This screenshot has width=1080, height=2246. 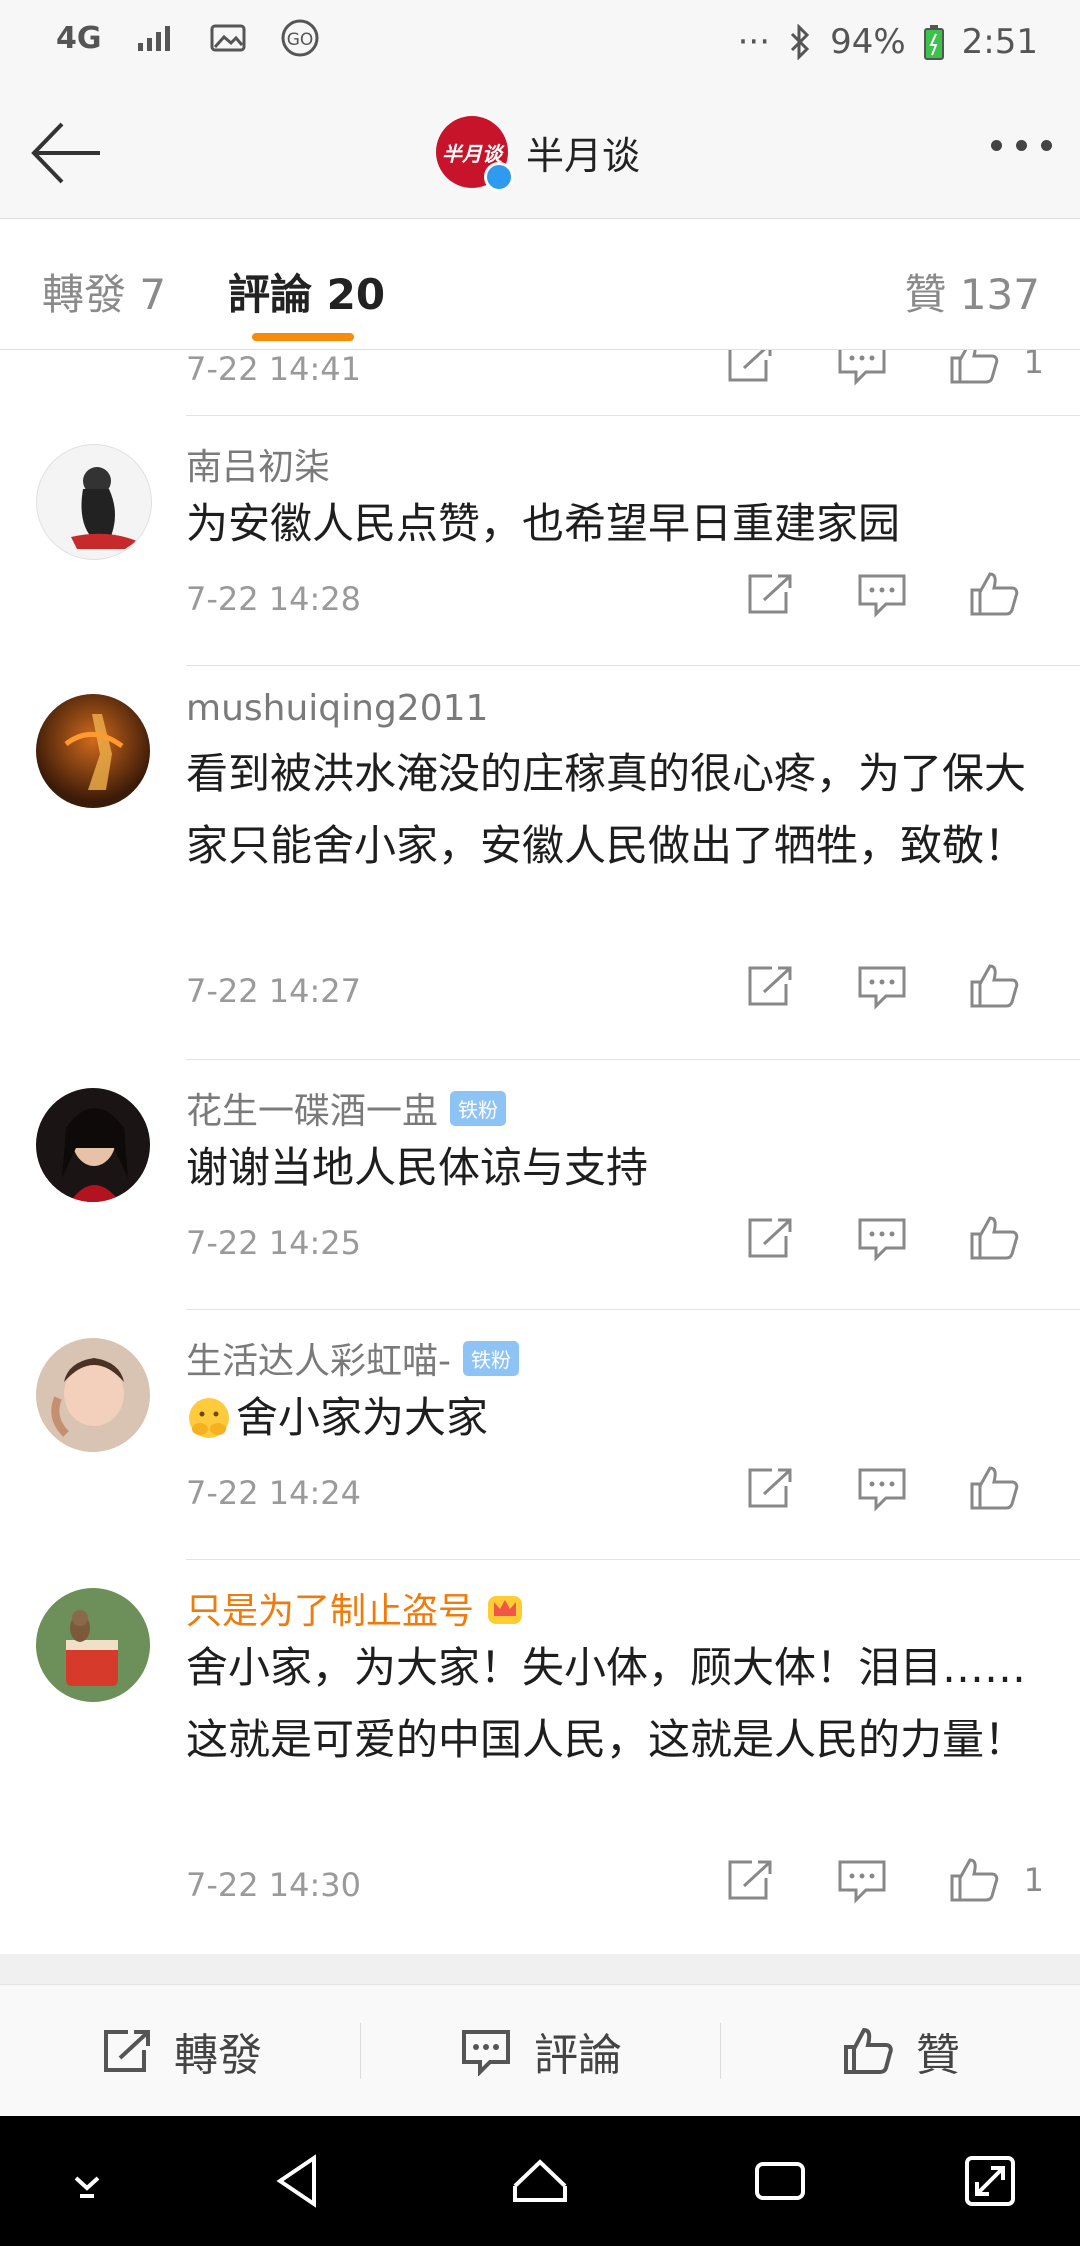 I want to click on like-button: 贊, so click(x=900, y=2051).